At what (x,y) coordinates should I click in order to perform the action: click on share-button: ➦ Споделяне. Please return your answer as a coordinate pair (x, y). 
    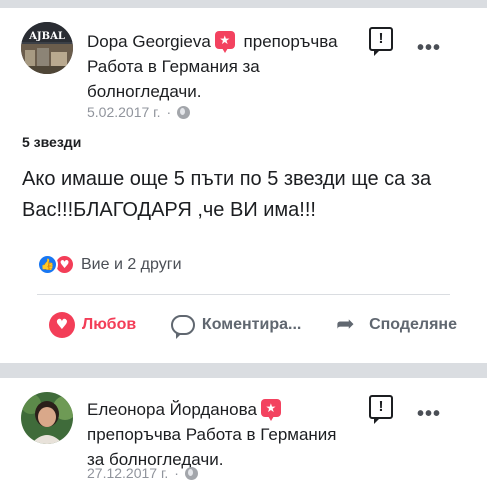
    Looking at the image, I should click on (396, 325).